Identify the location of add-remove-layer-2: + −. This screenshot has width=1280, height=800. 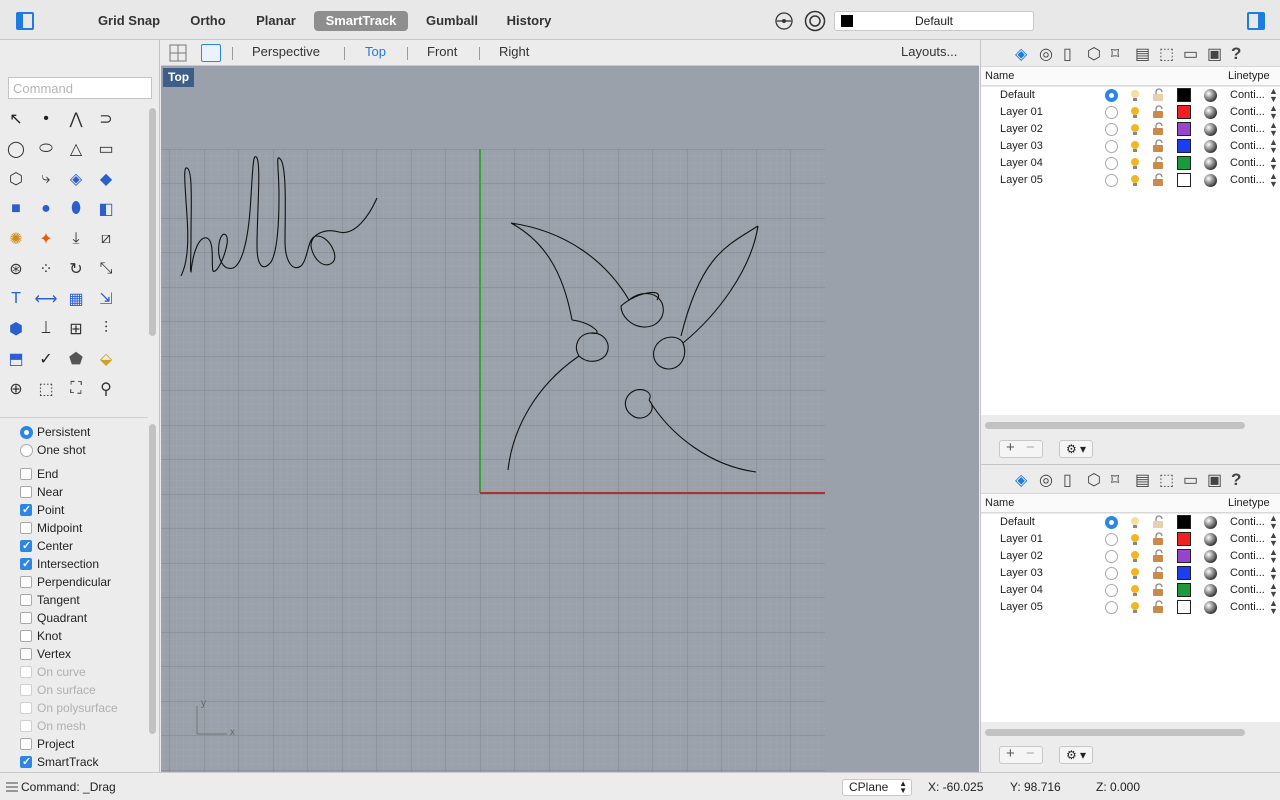
(1021, 754).